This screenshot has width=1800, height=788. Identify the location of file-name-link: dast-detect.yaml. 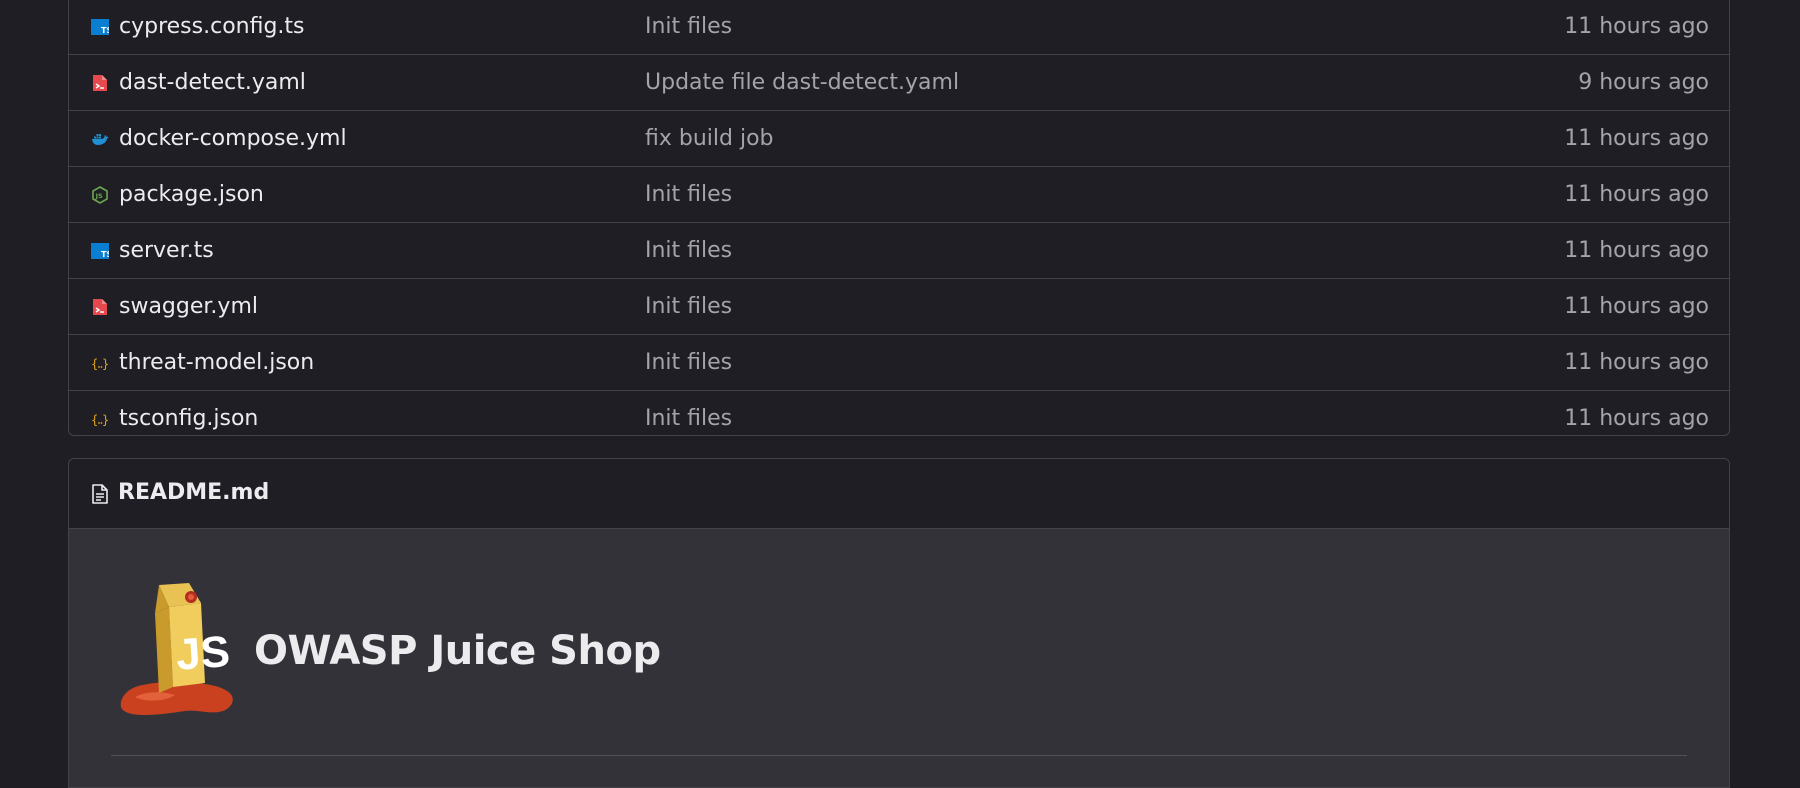
(212, 83).